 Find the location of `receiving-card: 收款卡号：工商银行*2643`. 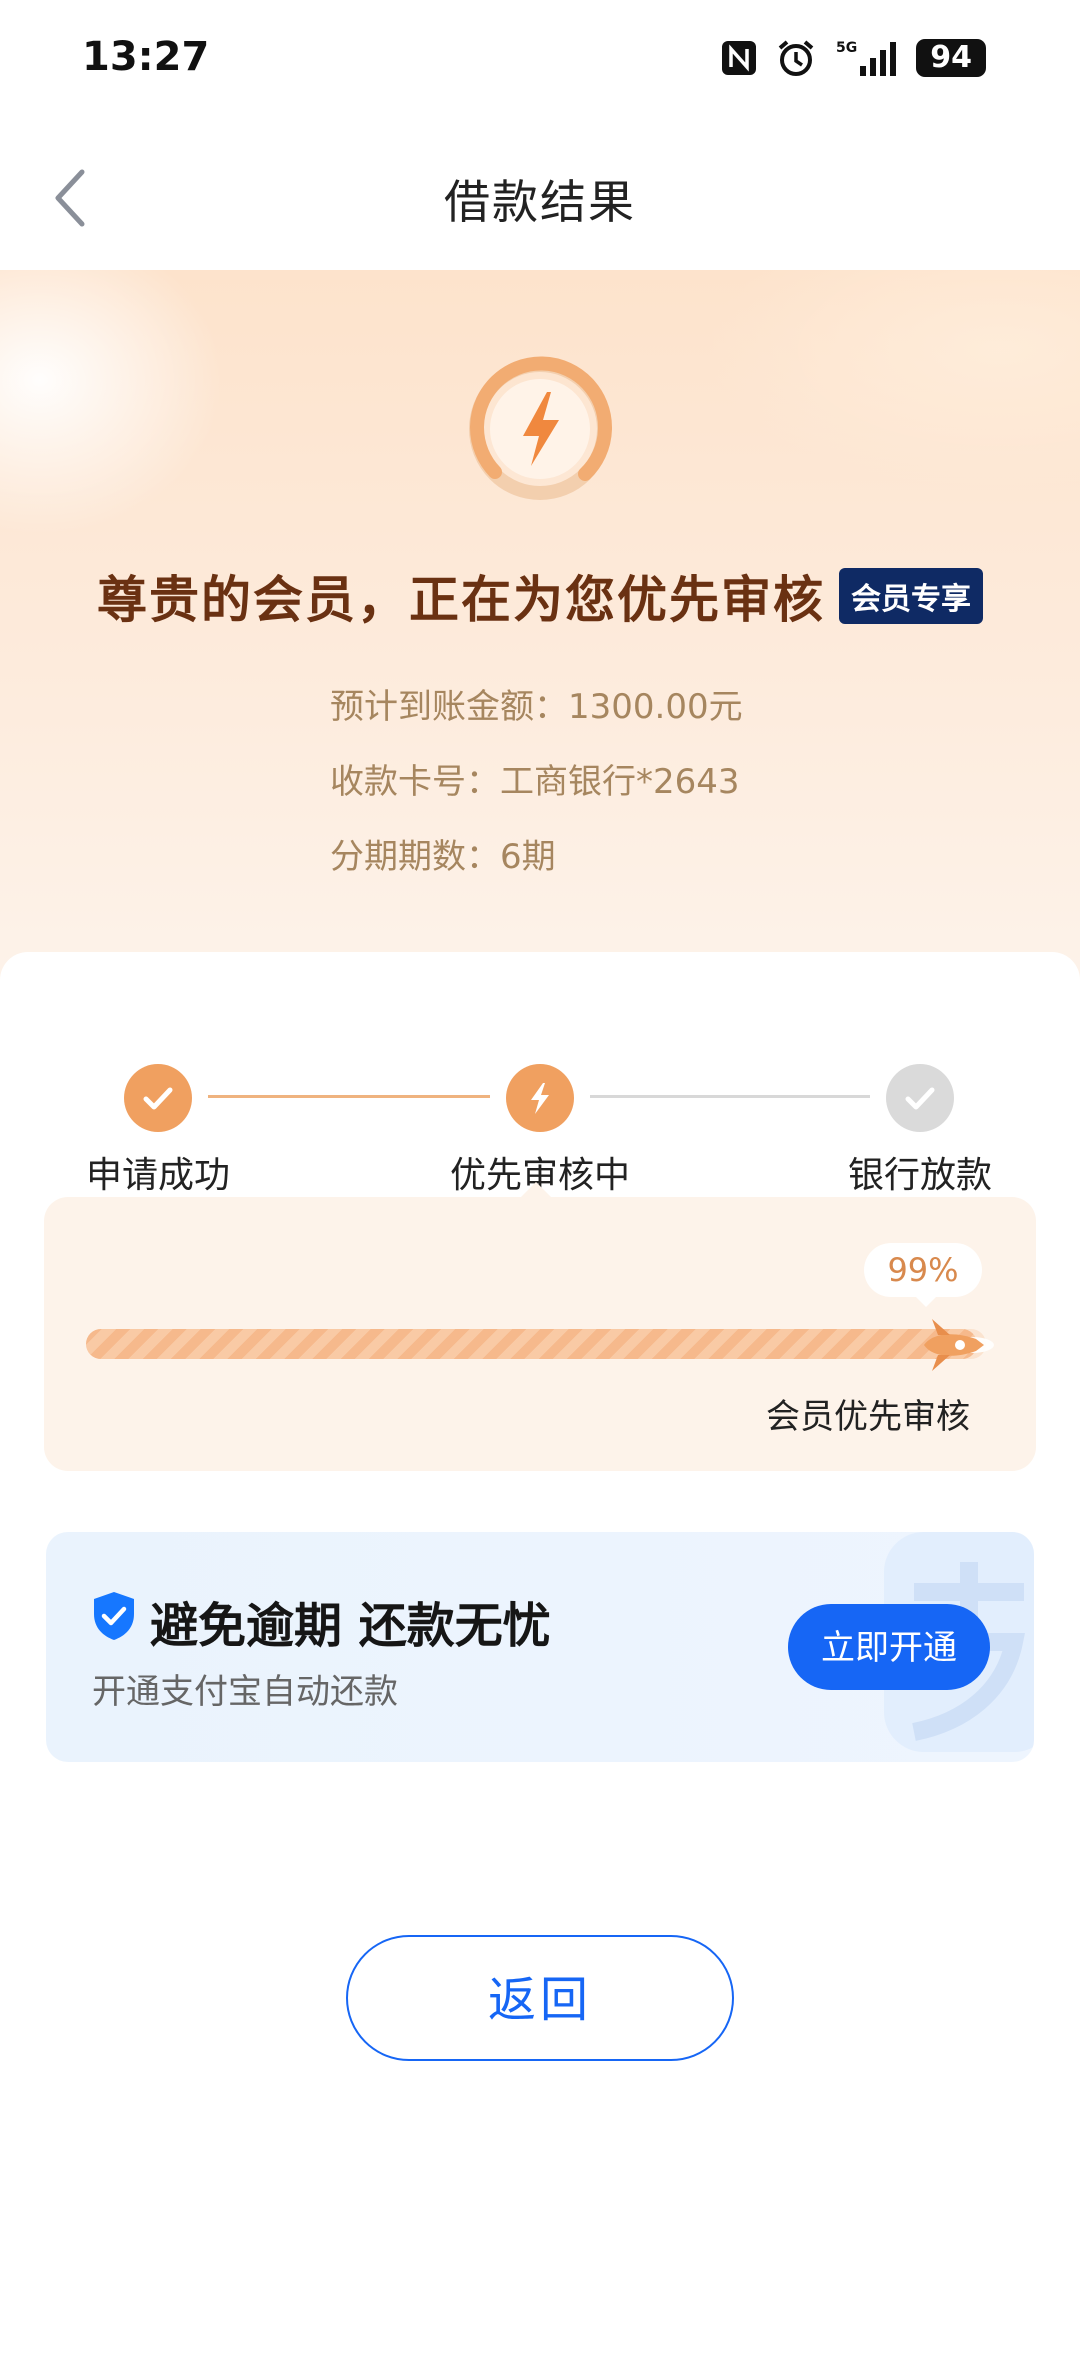

receiving-card: 收款卡号：工商银行*2643 is located at coordinates (535, 782).